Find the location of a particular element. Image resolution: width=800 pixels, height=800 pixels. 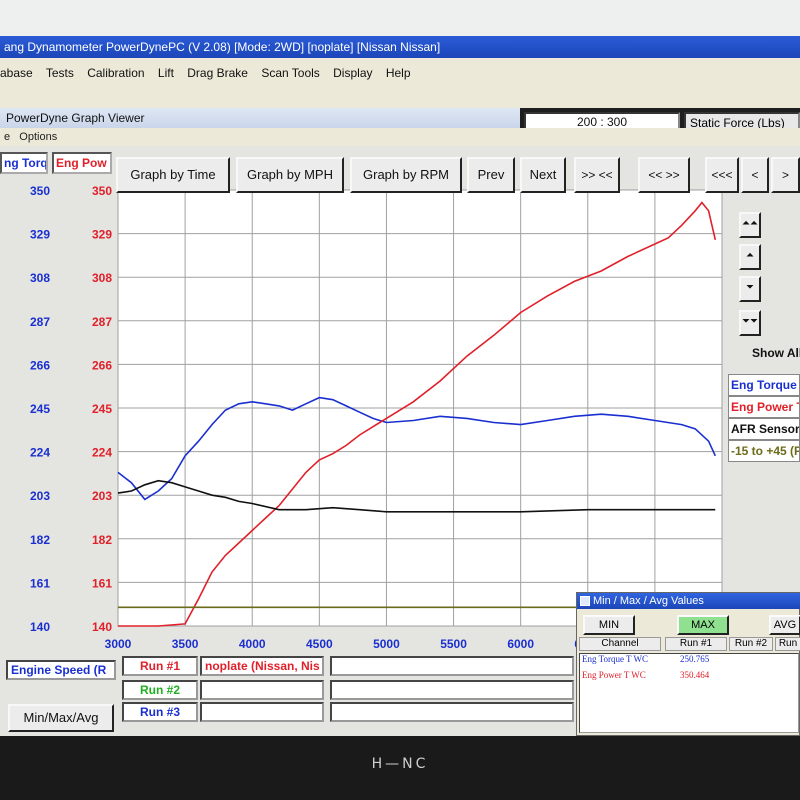

back-button: < is located at coordinates (755, 175).